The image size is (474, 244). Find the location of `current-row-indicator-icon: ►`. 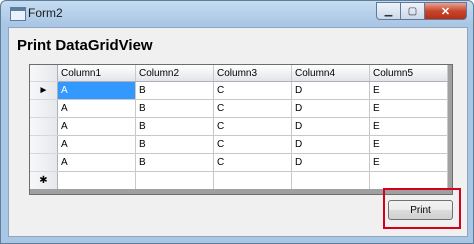

current-row-indicator-icon: ► is located at coordinates (44, 90).